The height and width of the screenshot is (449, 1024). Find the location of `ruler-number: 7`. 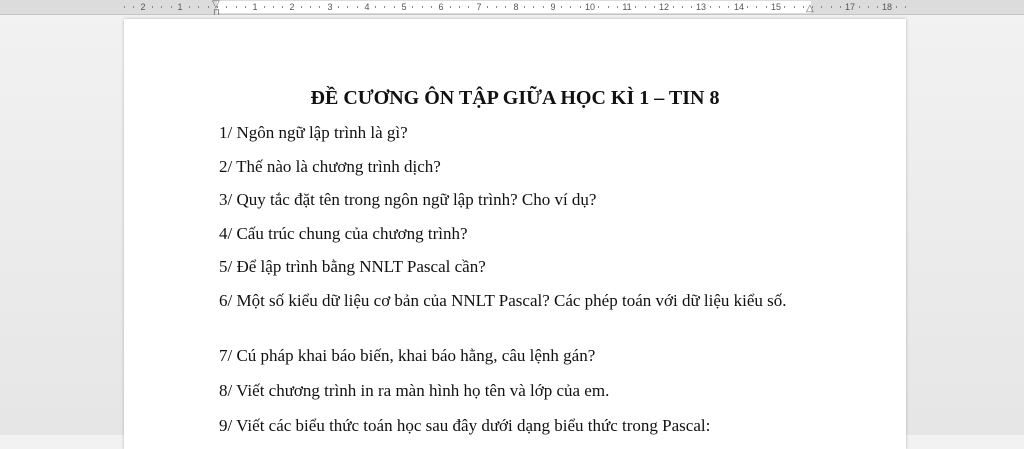

ruler-number: 7 is located at coordinates (479, 7).